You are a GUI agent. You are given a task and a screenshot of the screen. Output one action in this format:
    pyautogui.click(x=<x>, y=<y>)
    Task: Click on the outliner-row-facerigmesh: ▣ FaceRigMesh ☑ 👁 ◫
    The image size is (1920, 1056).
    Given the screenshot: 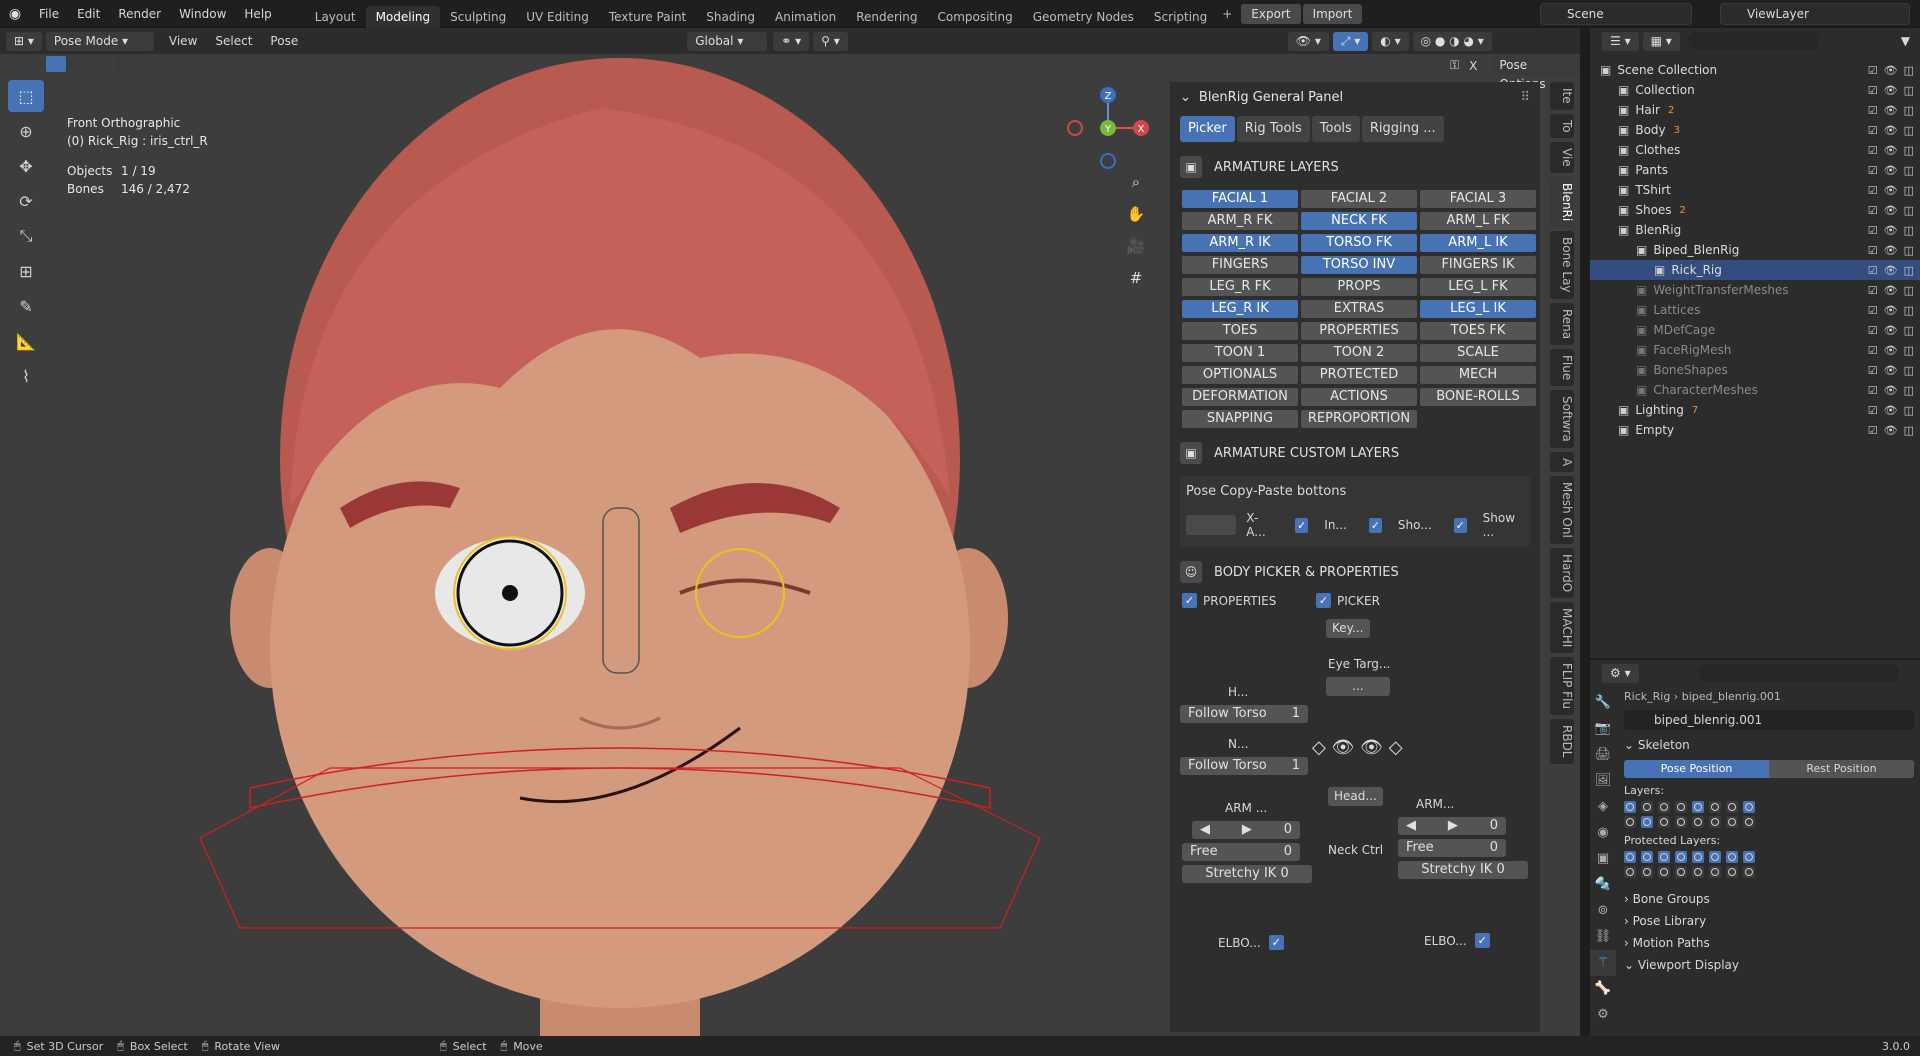 What is the action you would take?
    pyautogui.click(x=1755, y=350)
    